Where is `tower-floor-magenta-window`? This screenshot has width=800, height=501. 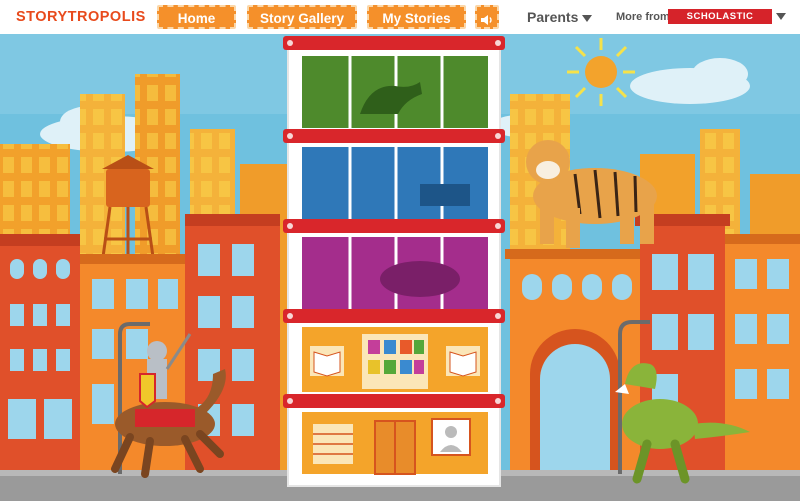
tower-floor-magenta-window is located at coordinates (395, 273).